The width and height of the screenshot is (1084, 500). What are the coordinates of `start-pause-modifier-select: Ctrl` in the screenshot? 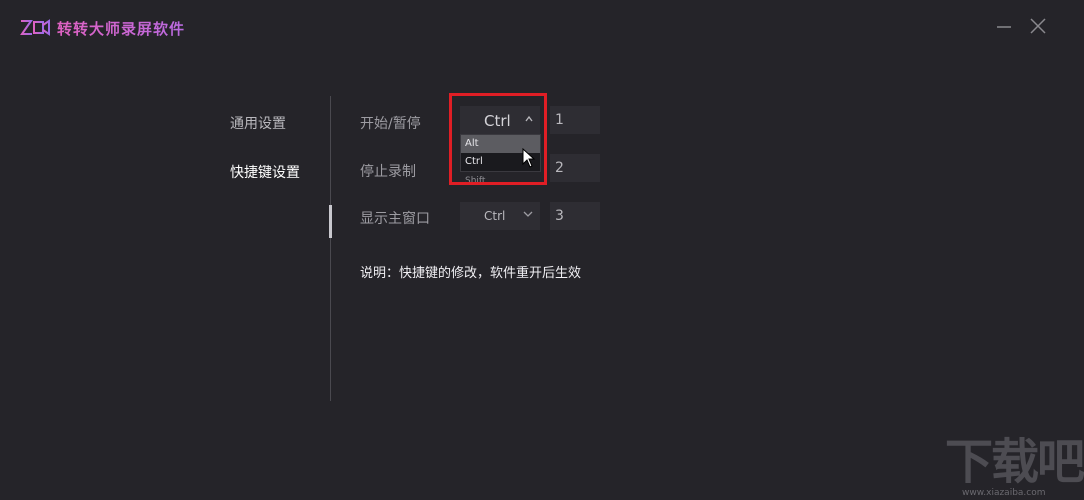 It's located at (500, 120).